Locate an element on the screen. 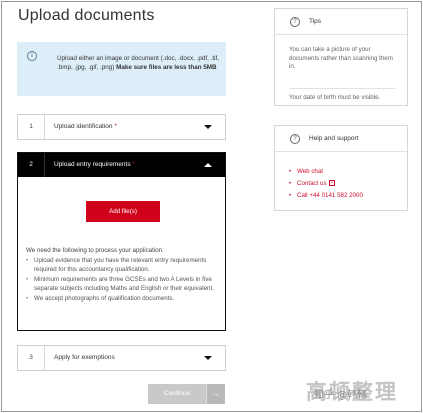 This screenshot has width=423, height=413. step-label: Upload identification * is located at coordinates (85, 127).